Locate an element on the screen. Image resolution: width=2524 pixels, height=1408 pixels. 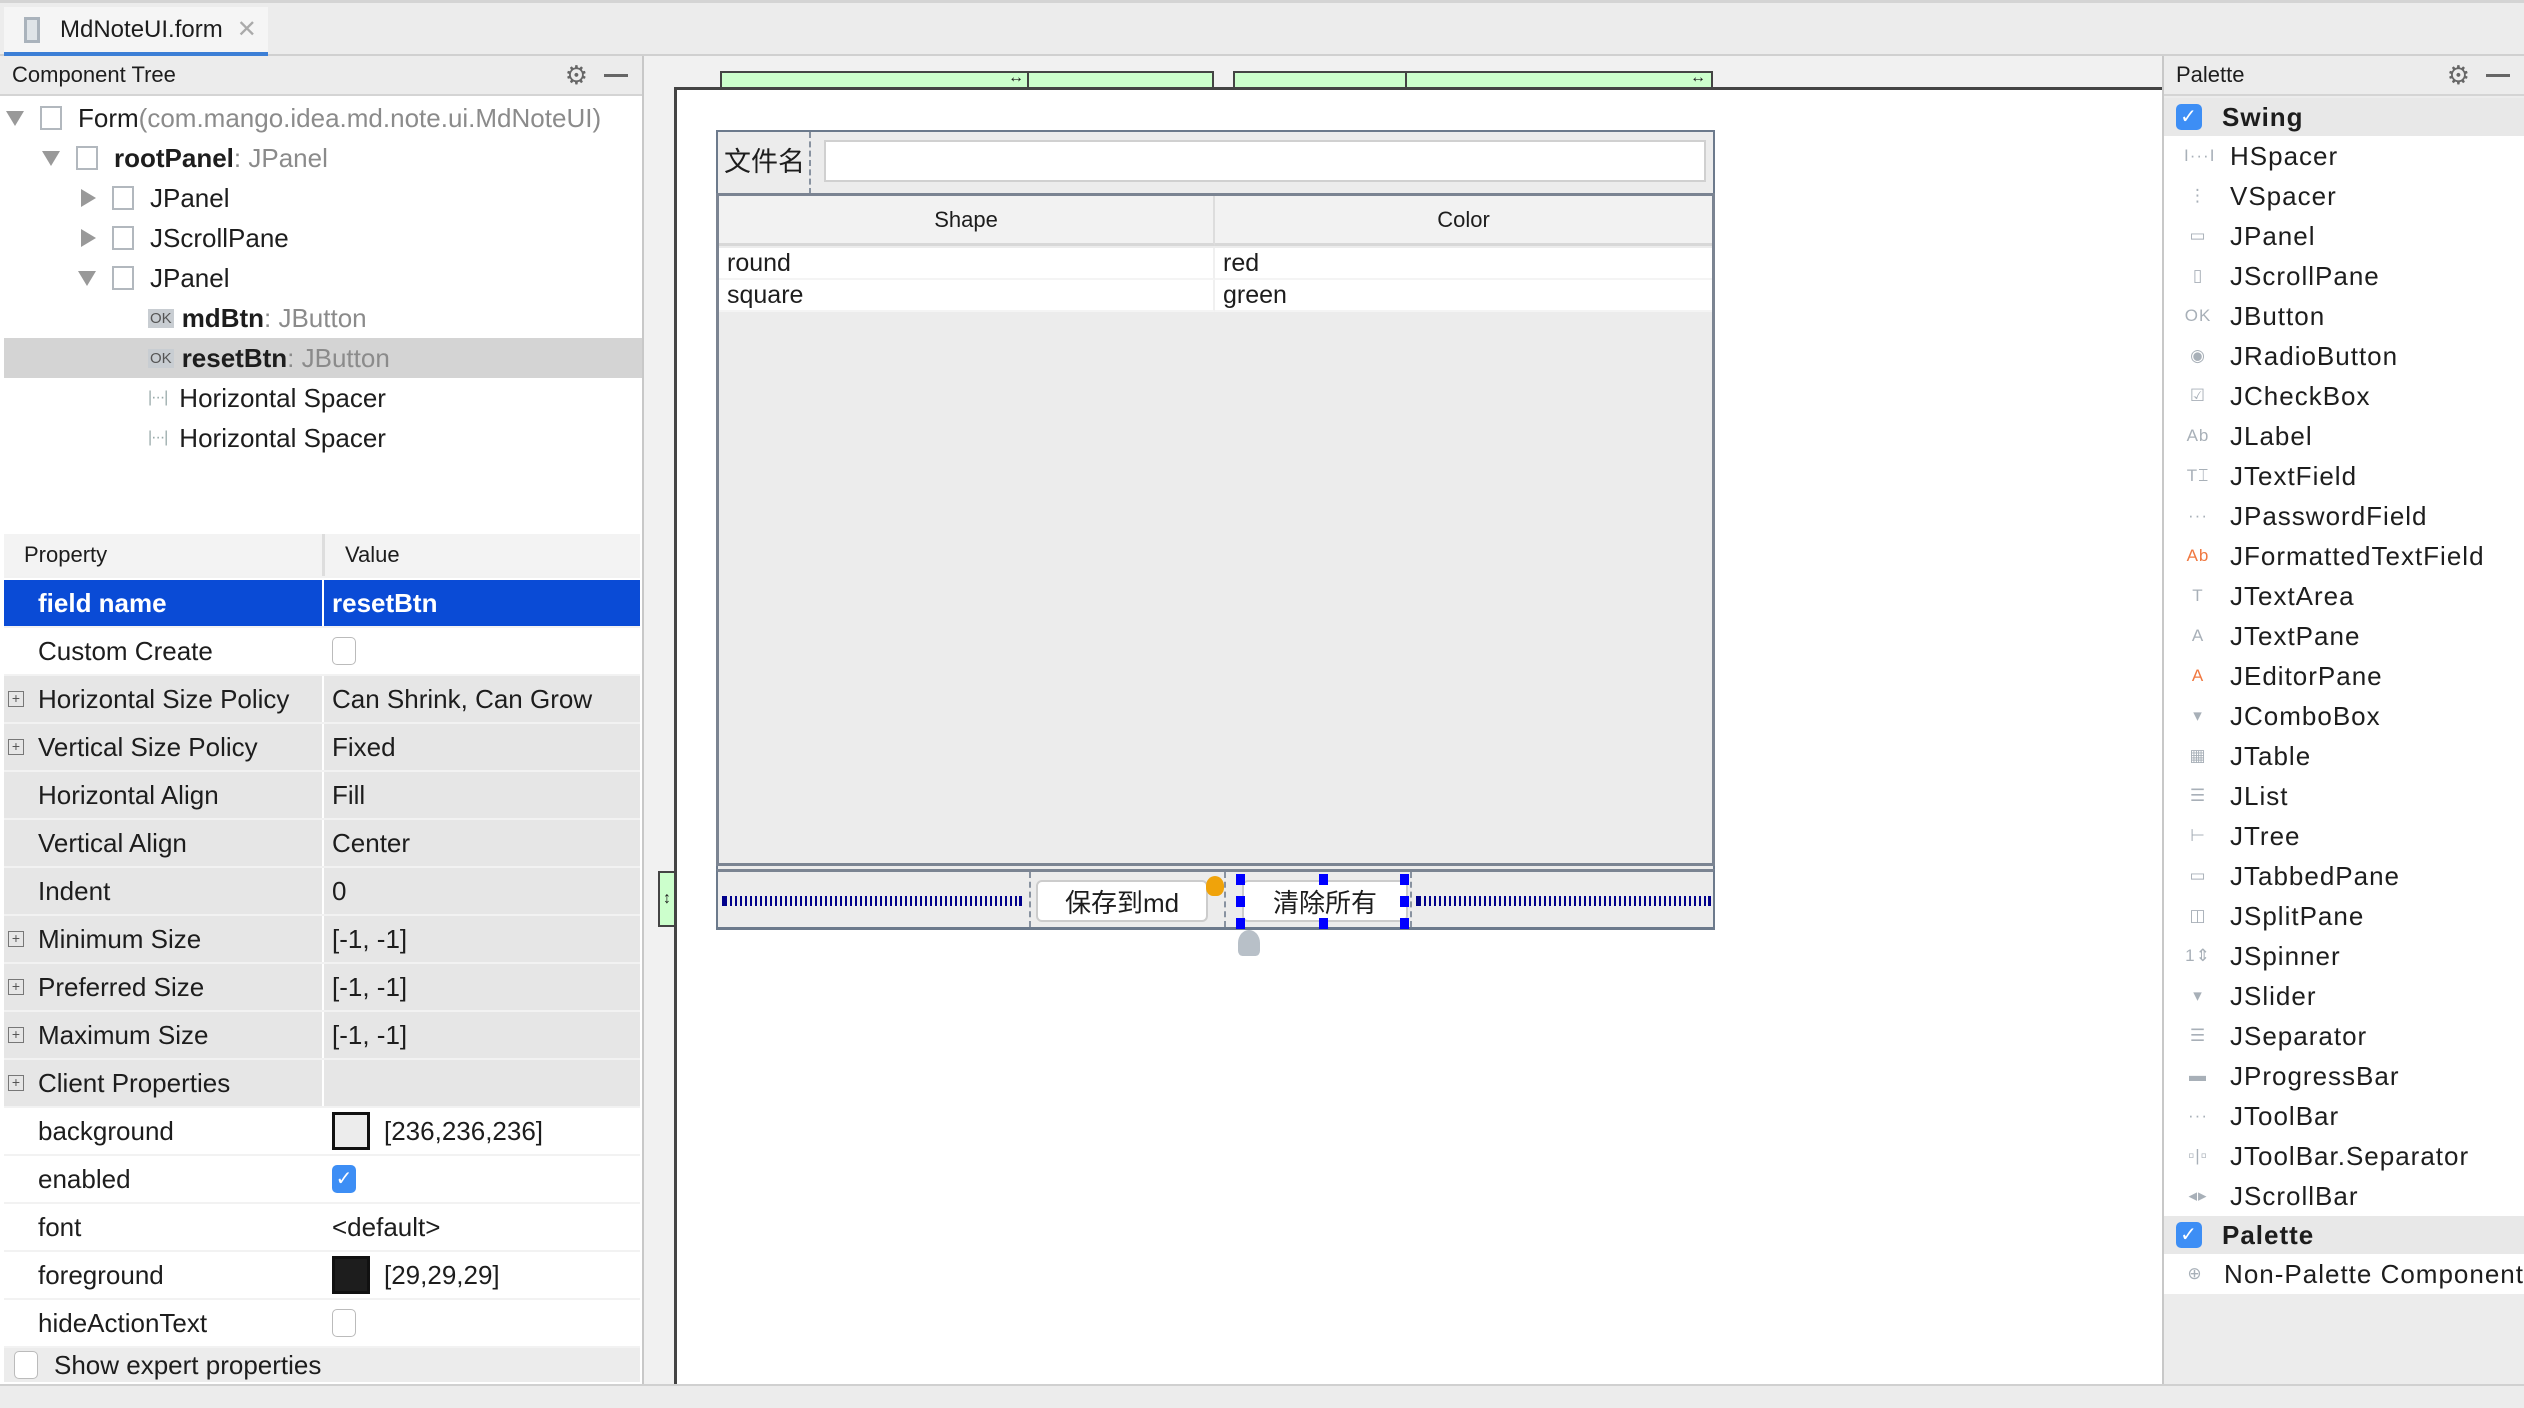
palette-item: Ab JLabel is located at coordinates (2344, 436).